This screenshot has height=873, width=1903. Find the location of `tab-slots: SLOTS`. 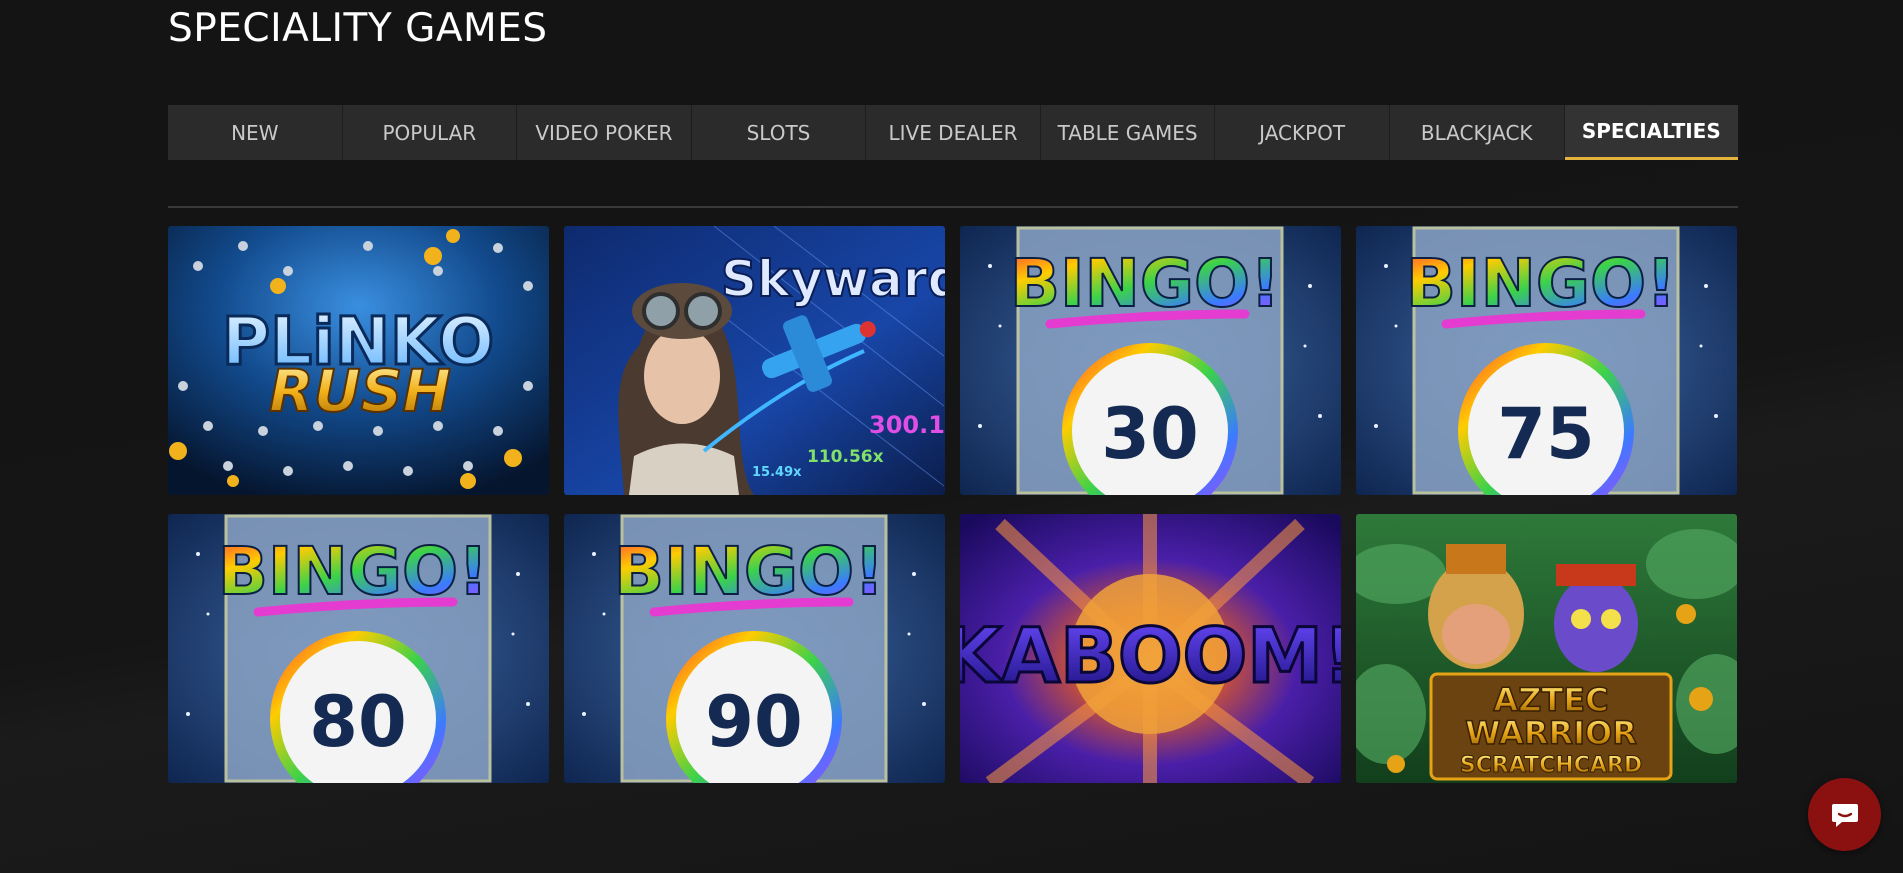

tab-slots: SLOTS is located at coordinates (779, 132).